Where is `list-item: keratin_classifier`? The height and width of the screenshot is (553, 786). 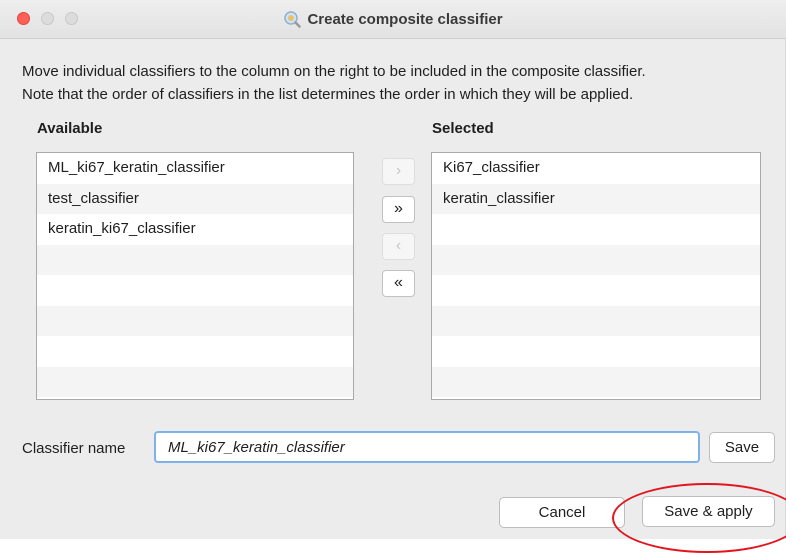
list-item: keratin_classifier is located at coordinates (596, 198).